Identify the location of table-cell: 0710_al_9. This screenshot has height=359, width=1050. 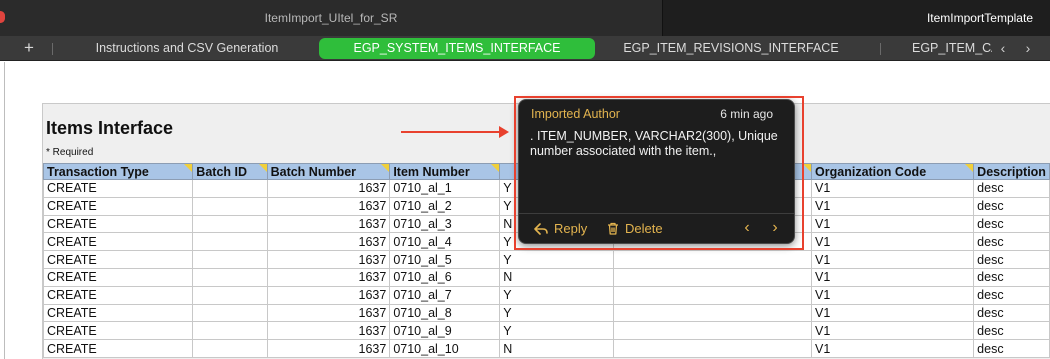
(445, 331).